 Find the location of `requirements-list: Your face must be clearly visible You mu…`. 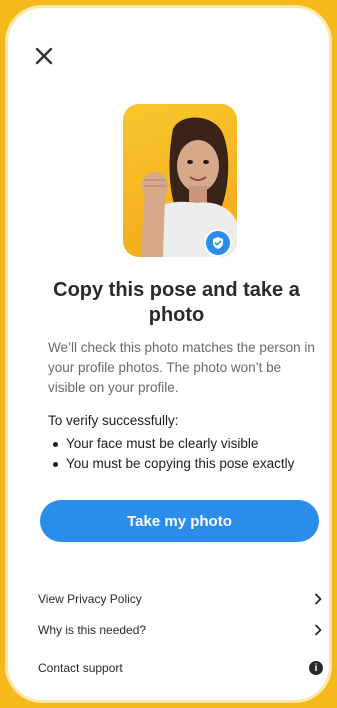

requirements-list: Your face must be clearly visible You mu… is located at coordinates (188, 454).